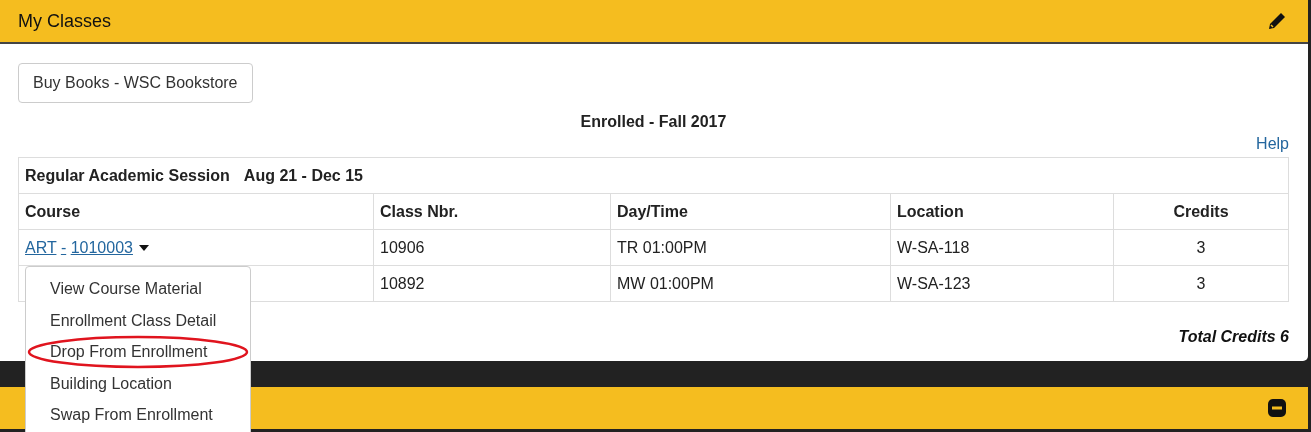 The image size is (1311, 432). What do you see at coordinates (138, 320) in the screenshot?
I see `menu-item: Enrollment Class Detail` at bounding box center [138, 320].